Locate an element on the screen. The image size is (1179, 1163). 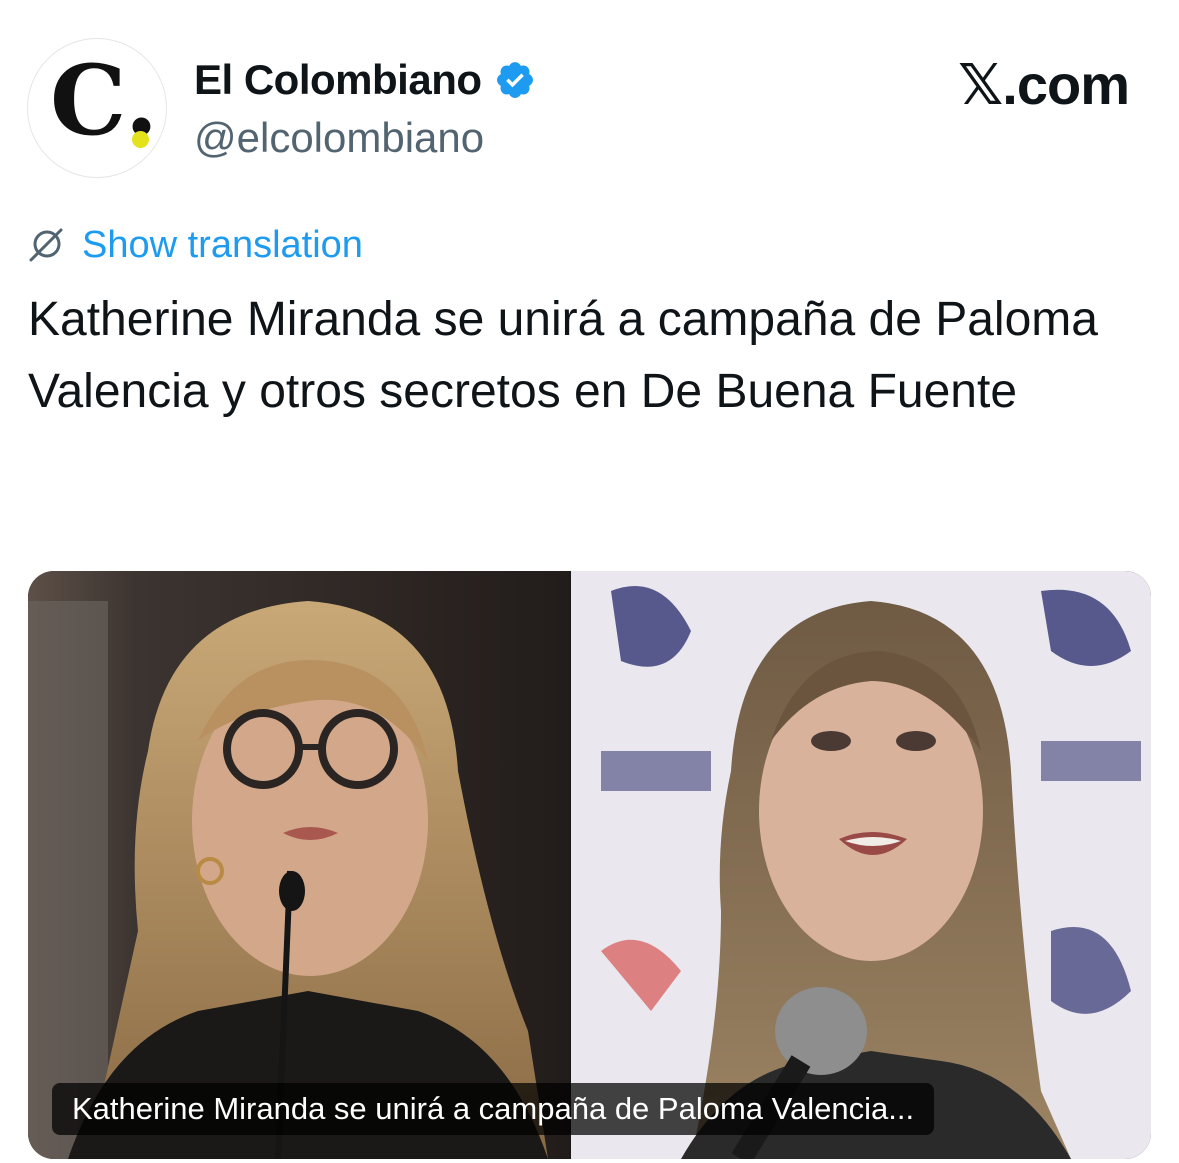
show-translation-row: Show translation is located at coordinates (194, 245).